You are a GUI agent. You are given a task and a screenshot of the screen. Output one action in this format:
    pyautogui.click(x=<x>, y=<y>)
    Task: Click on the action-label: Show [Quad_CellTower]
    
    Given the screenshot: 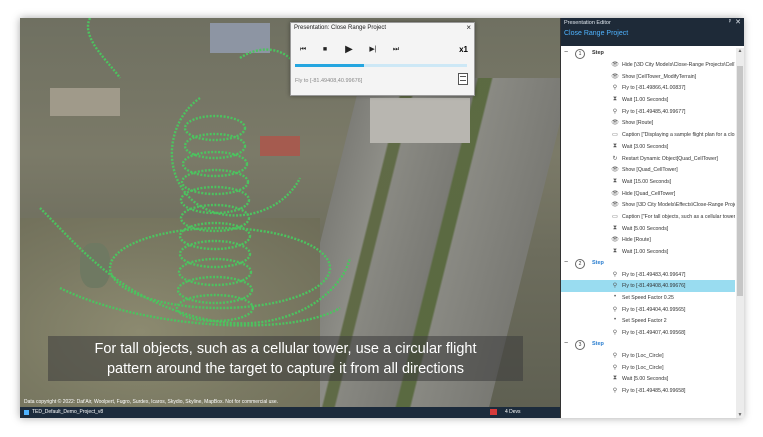 What is the action you would take?
    pyautogui.click(x=650, y=170)
    